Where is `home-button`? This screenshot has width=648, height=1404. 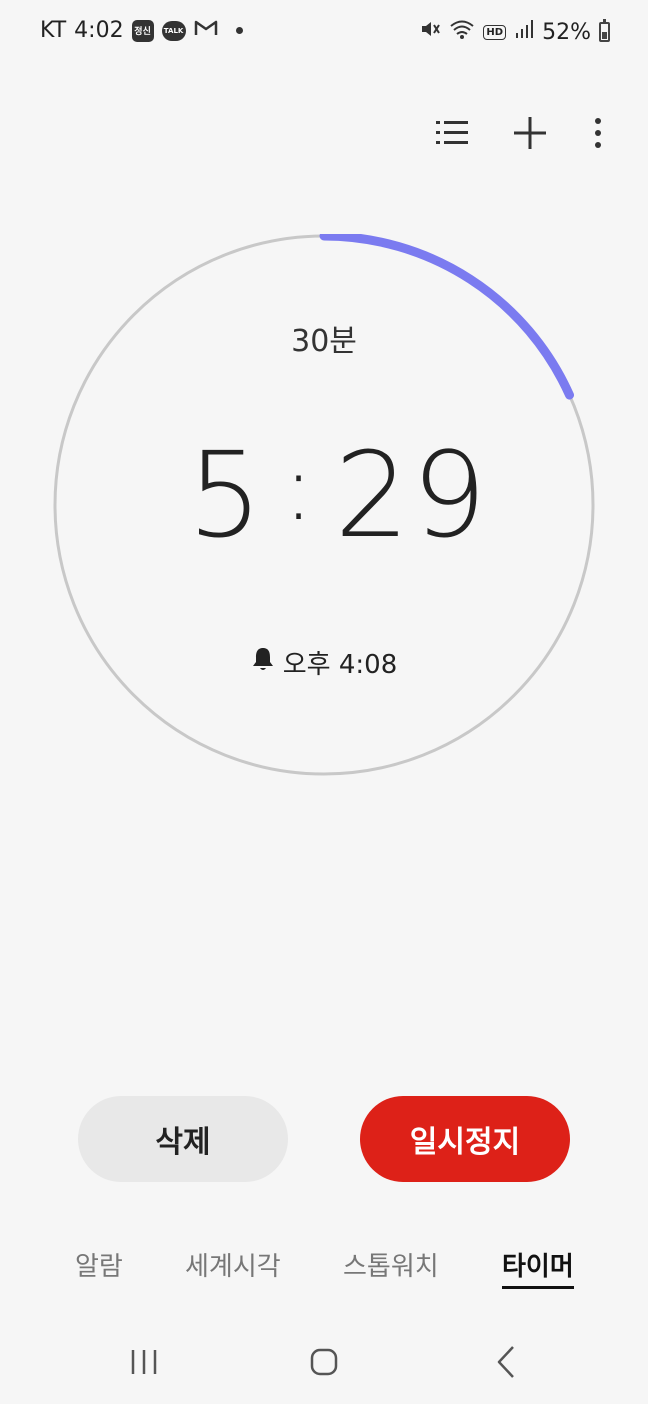
home-button is located at coordinates (324, 1364).